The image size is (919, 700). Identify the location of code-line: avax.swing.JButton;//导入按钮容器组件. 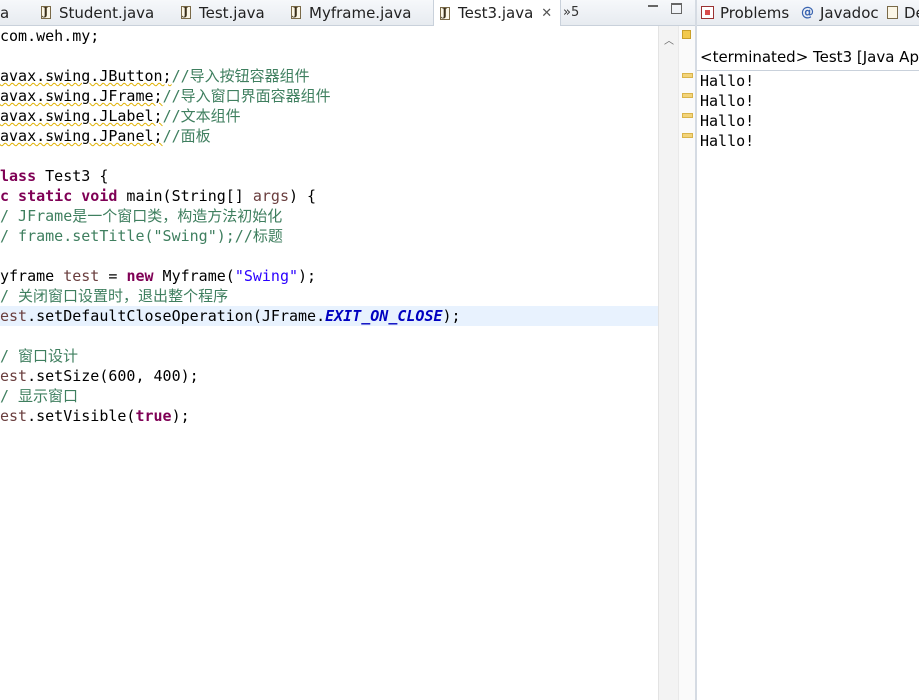
(155, 76).